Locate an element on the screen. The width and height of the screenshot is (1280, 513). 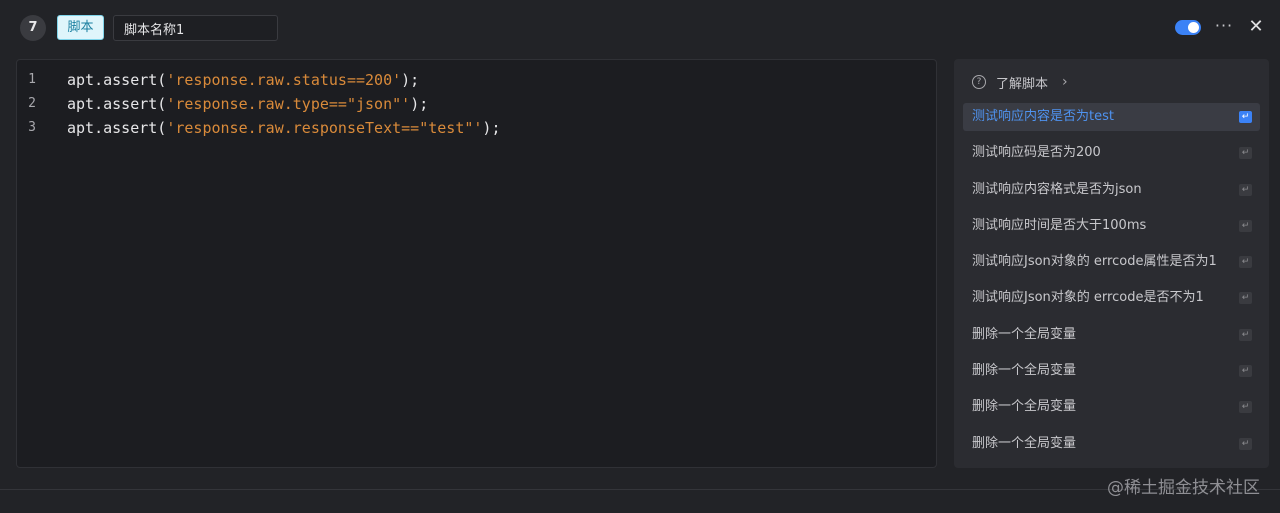
snippet-item: 测试响应内容格式是否为json ↵ is located at coordinates (1111, 190).